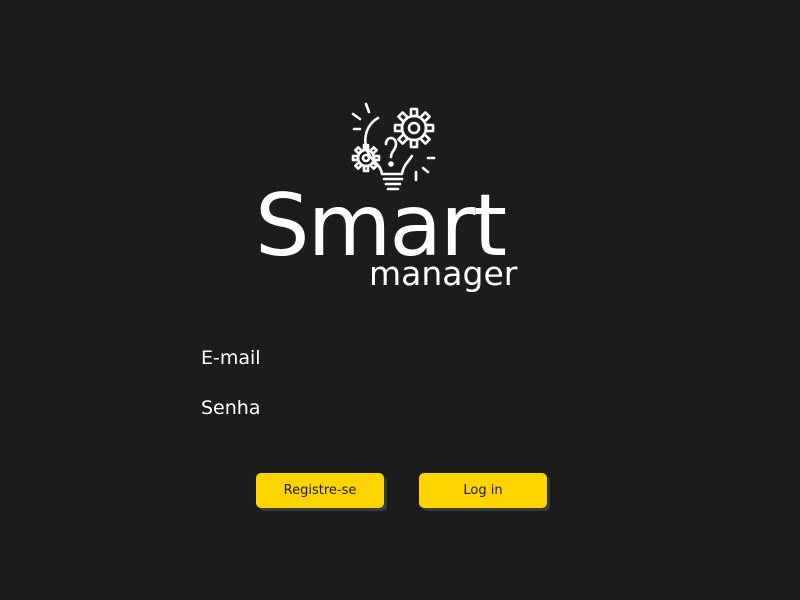 This screenshot has width=800, height=600. Describe the element at coordinates (483, 490) in the screenshot. I see `login-button: Log in` at that location.